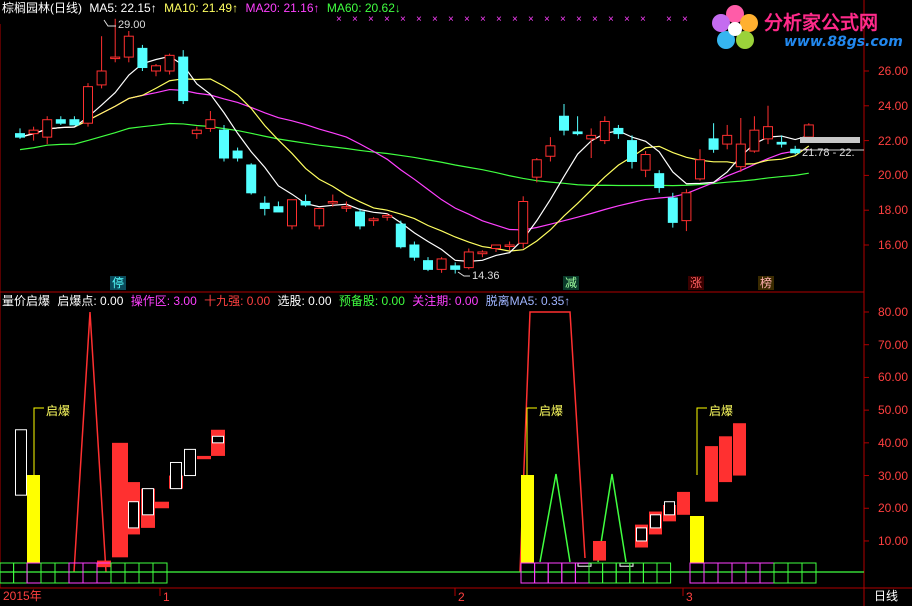 This screenshot has width=912, height=606. Describe the element at coordinates (461, 597) in the screenshot. I see `time-label-month-2: 2` at that location.